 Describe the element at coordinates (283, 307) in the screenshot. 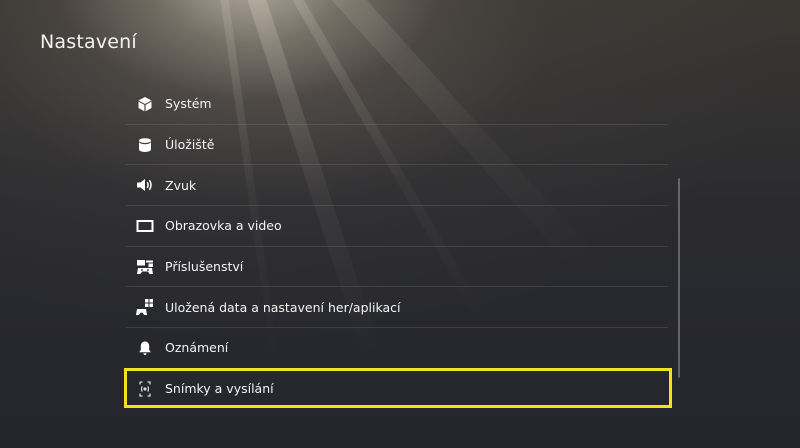

I see `menu-item-label: Uložená data a nastavení her/aplikací` at that location.